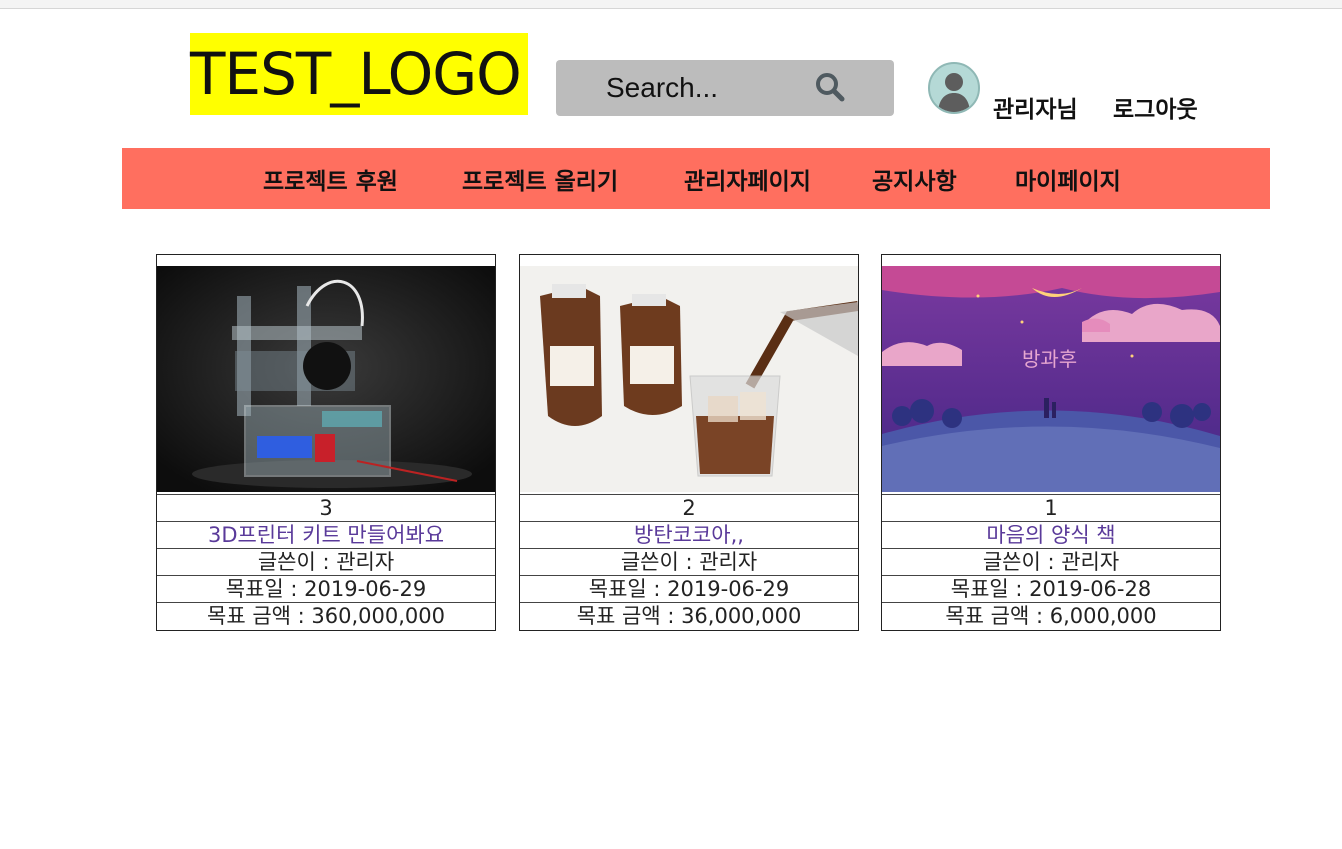 This screenshot has height=849, width=1342. I want to click on project-target-amount: 목표 금액 : 36,000,000, so click(689, 615).